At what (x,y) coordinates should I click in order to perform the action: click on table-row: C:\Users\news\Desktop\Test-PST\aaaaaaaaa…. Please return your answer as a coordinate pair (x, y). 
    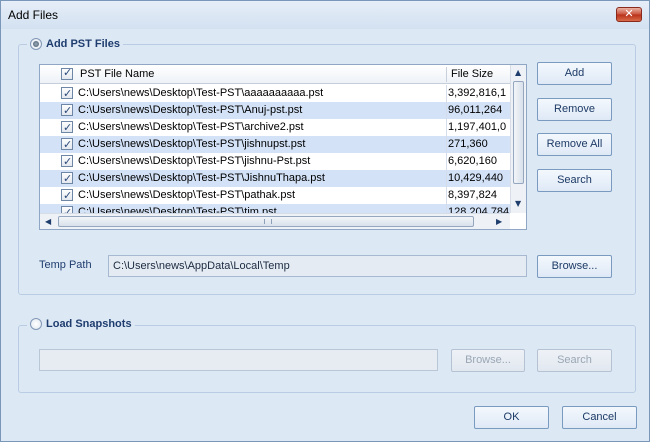
    Looking at the image, I should click on (275, 93).